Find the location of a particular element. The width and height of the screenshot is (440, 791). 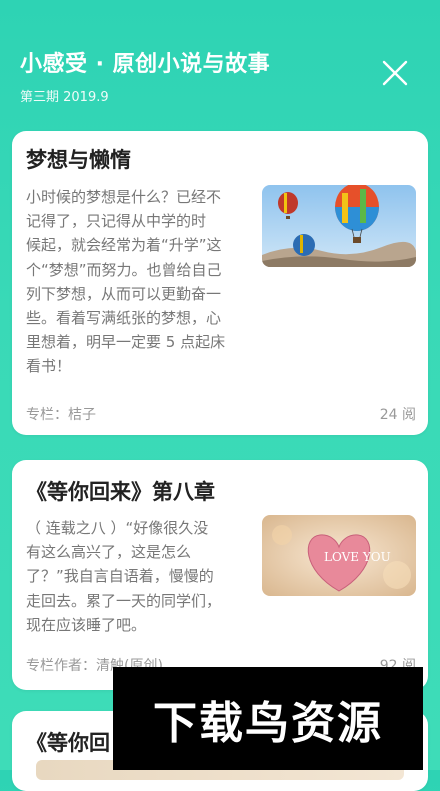

heart-text: LOVE YOU is located at coordinates (357, 557).